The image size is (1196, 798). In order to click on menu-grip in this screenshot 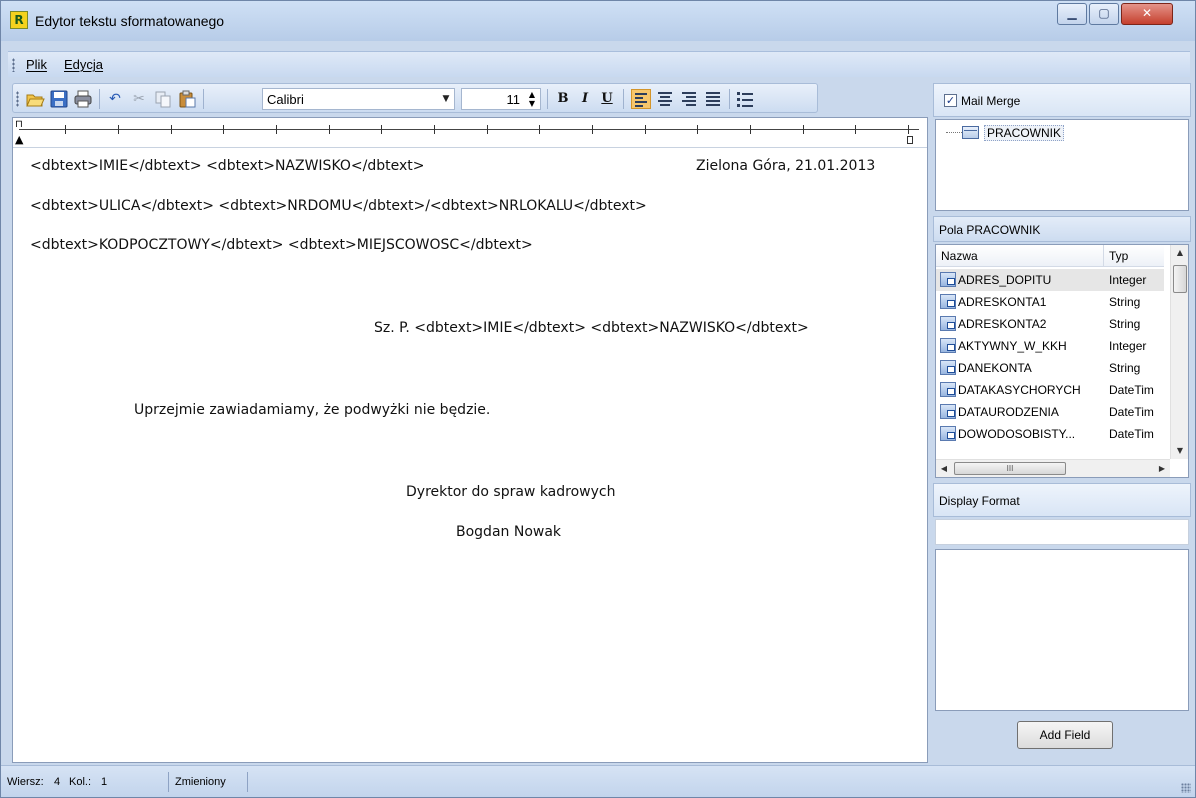, I will do `click(13, 65)`.